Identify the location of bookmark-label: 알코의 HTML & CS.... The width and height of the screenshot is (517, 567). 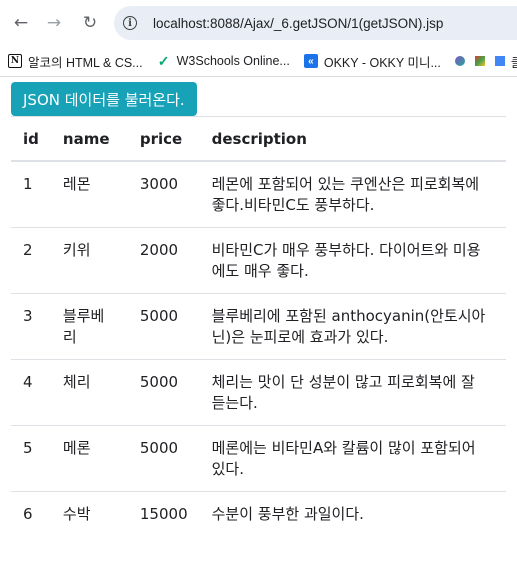
(85, 62).